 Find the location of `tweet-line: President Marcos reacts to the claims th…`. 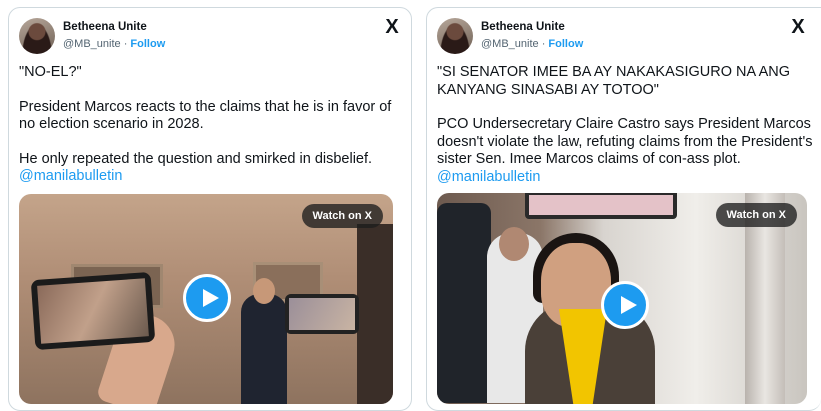

tweet-line: President Marcos reacts to the claims th… is located at coordinates (205, 115).